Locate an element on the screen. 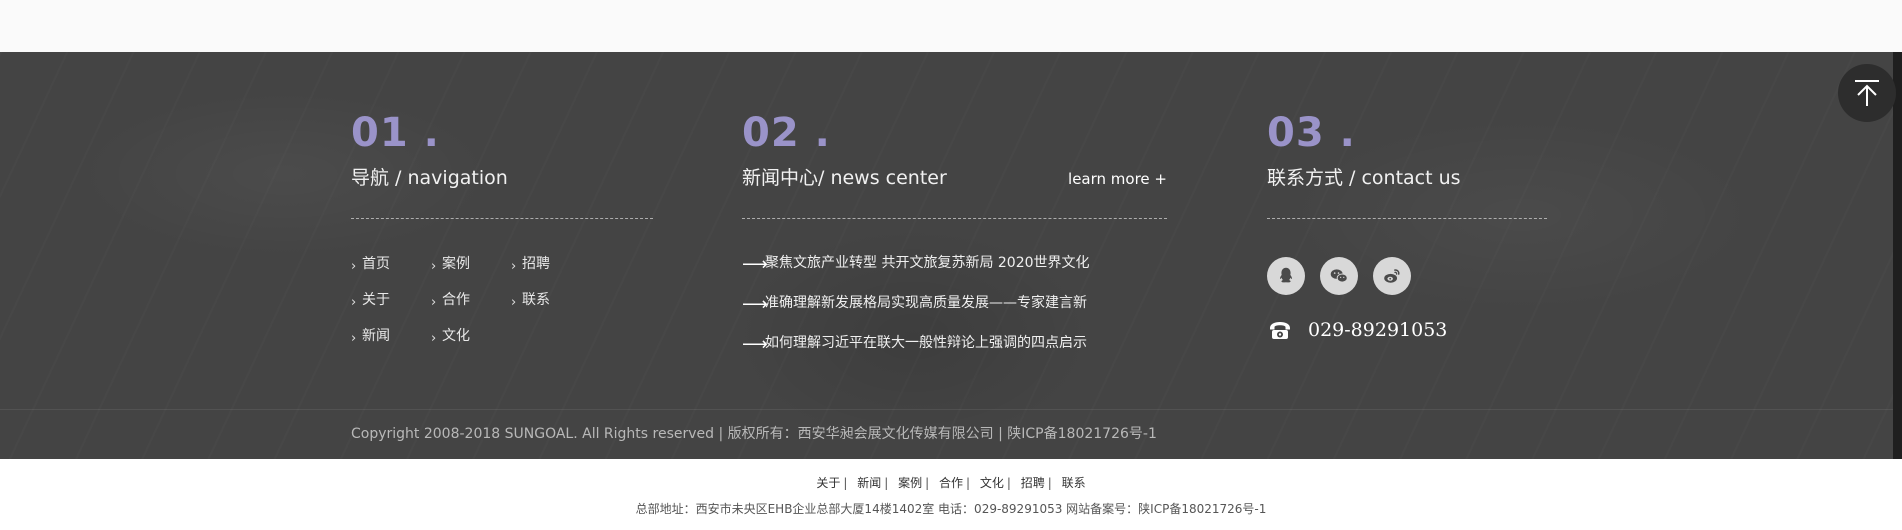  back-to-top-button is located at coordinates (1867, 93).